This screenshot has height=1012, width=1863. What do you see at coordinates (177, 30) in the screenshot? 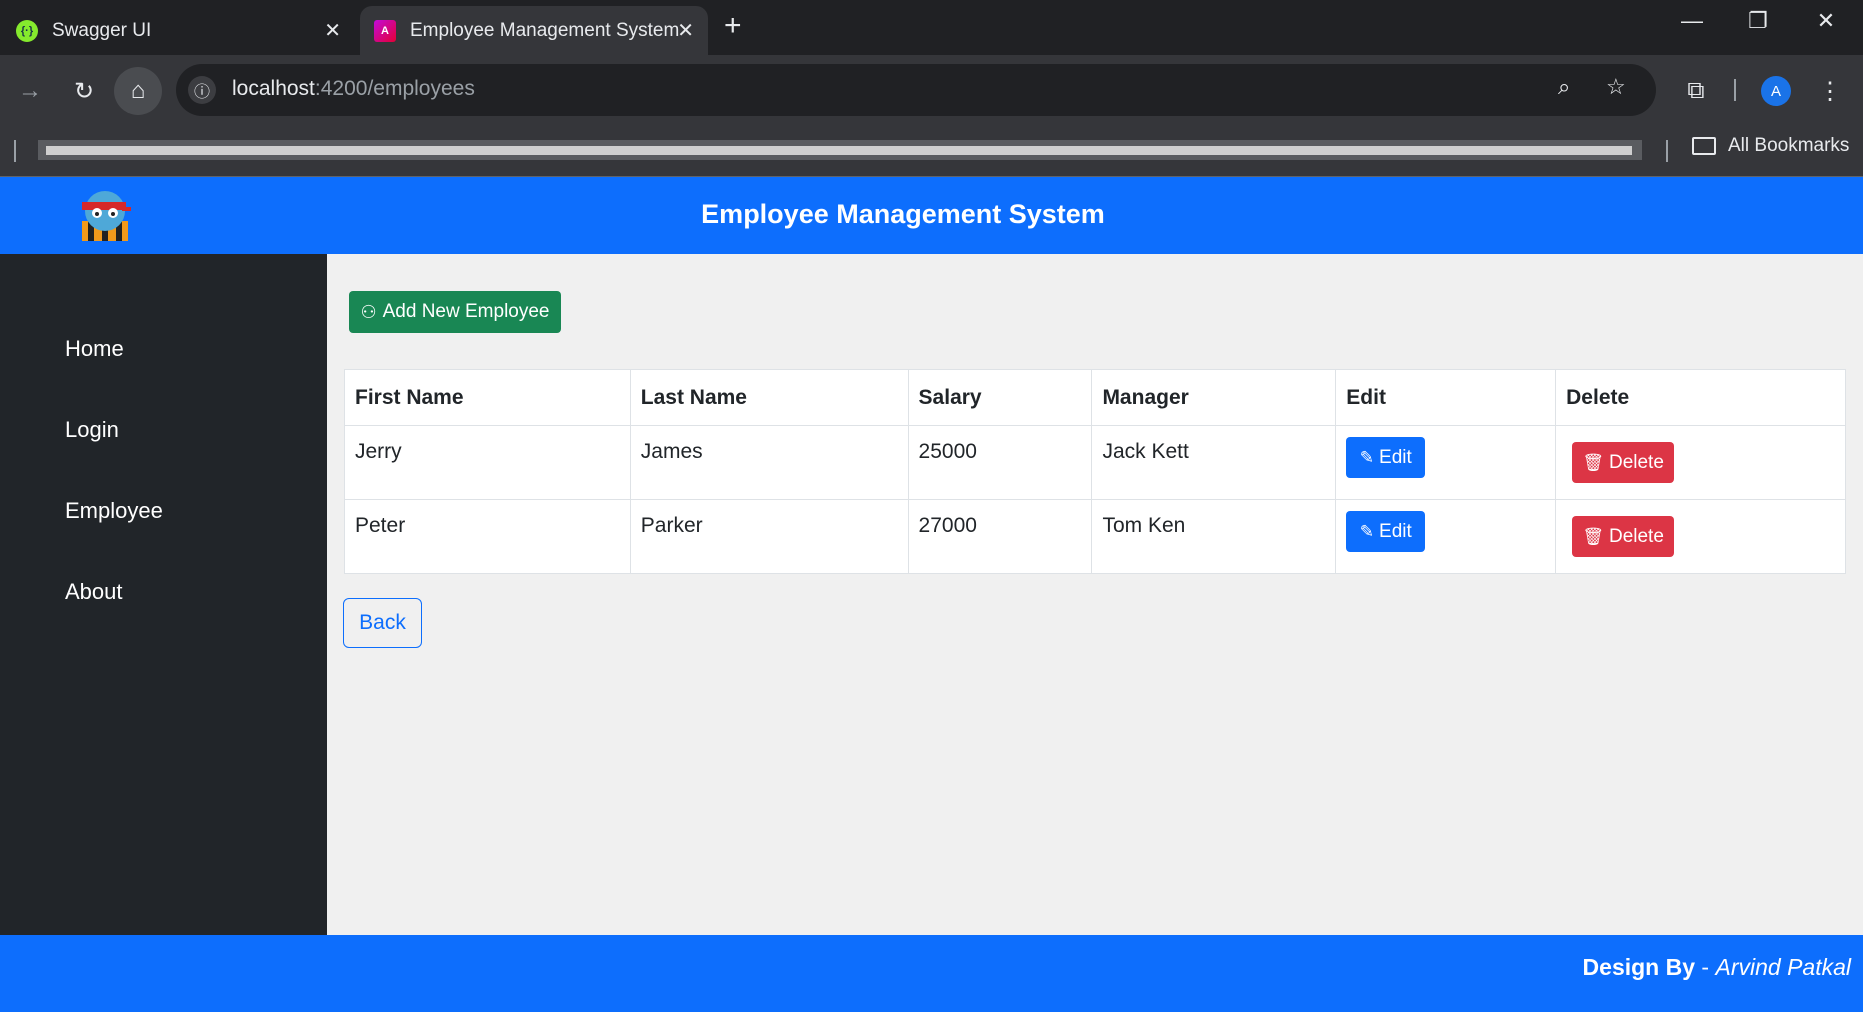
I see `browser-tab-swagger: {·} Swagger UI ✕` at bounding box center [177, 30].